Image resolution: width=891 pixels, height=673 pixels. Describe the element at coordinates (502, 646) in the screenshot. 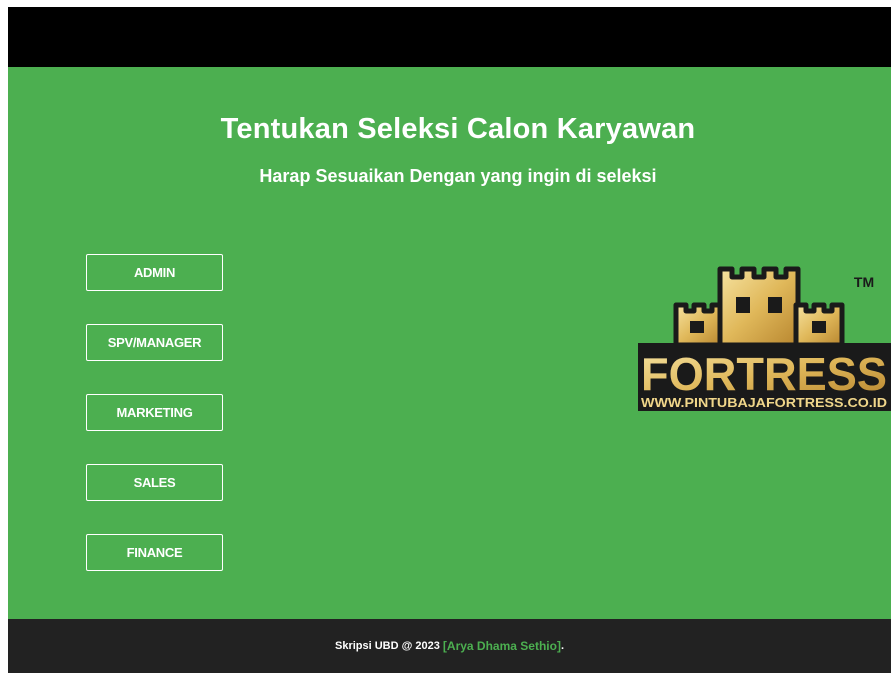

I see `footer-author-link: [Arya Dhama Sethio]` at that location.